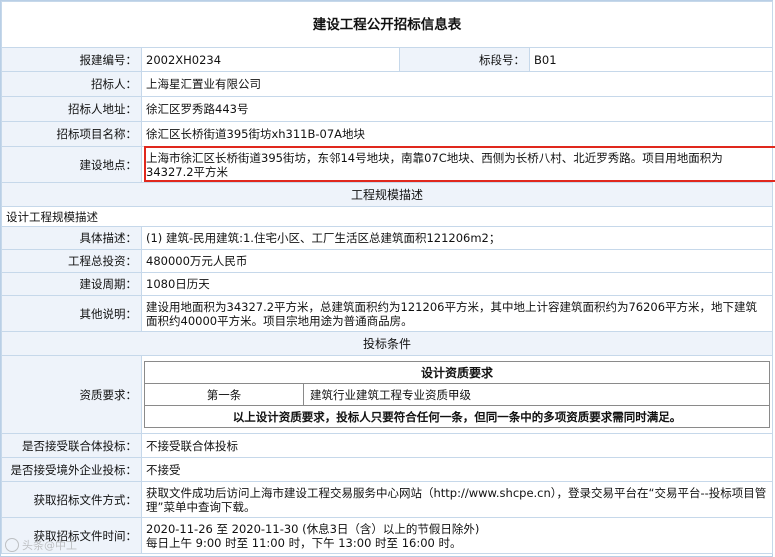  Describe the element at coordinates (457, 284) in the screenshot. I see `period-value: 1080日历天` at that location.